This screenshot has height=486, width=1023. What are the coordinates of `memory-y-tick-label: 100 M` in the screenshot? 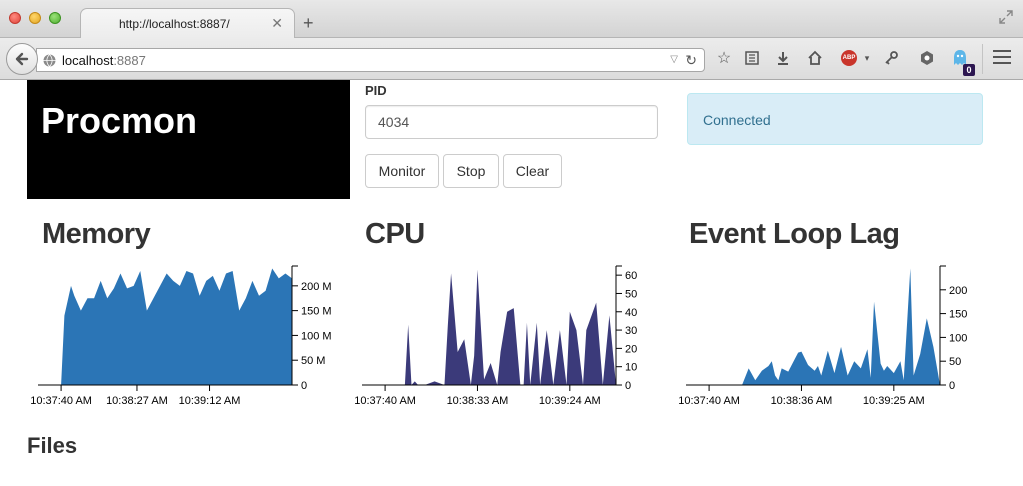 It's located at (316, 336).